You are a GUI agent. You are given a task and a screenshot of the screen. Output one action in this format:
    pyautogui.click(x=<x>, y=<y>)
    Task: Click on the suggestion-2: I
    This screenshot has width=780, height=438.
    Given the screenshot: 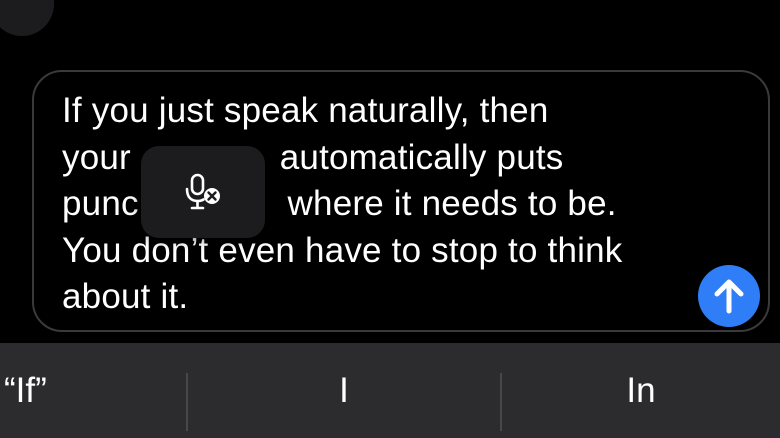 What is the action you would take?
    pyautogui.click(x=344, y=390)
    